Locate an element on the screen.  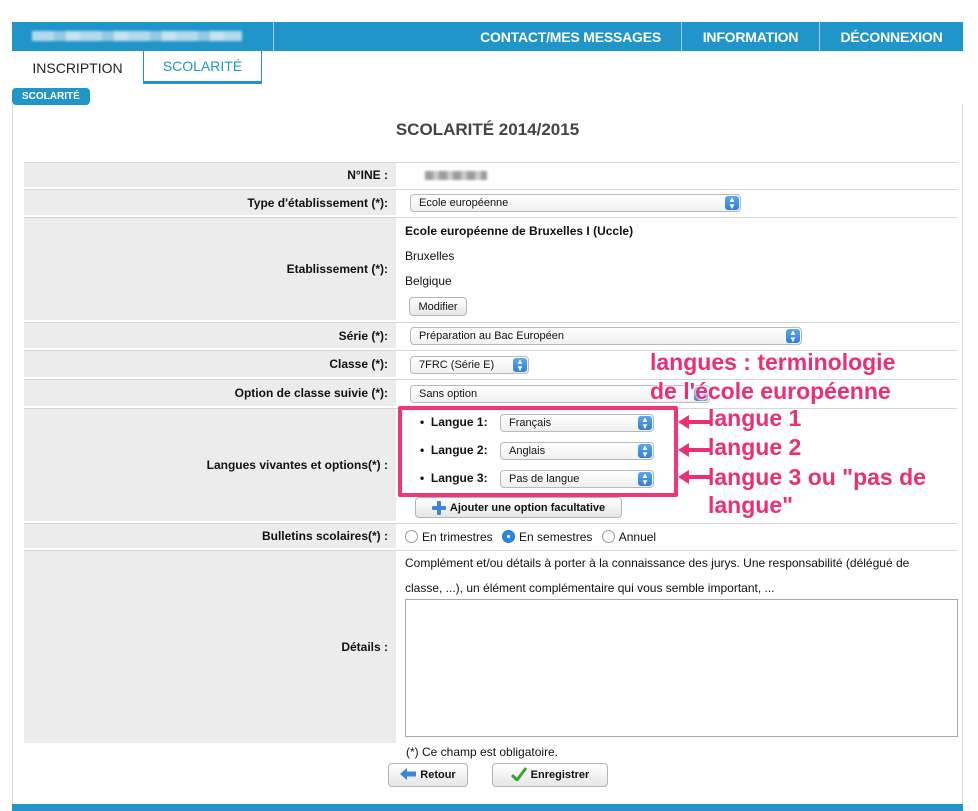
blurred-username is located at coordinates (137, 36).